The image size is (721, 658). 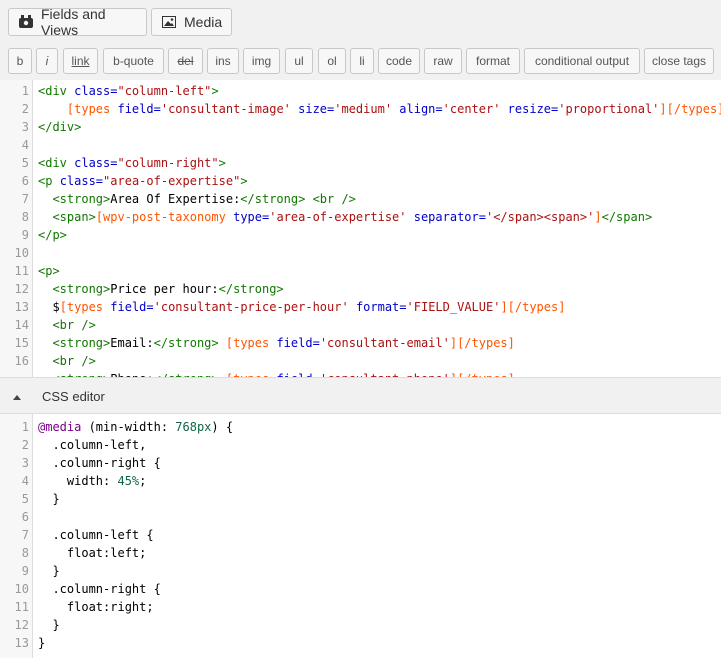 I want to click on image-icon, so click(x=169, y=22).